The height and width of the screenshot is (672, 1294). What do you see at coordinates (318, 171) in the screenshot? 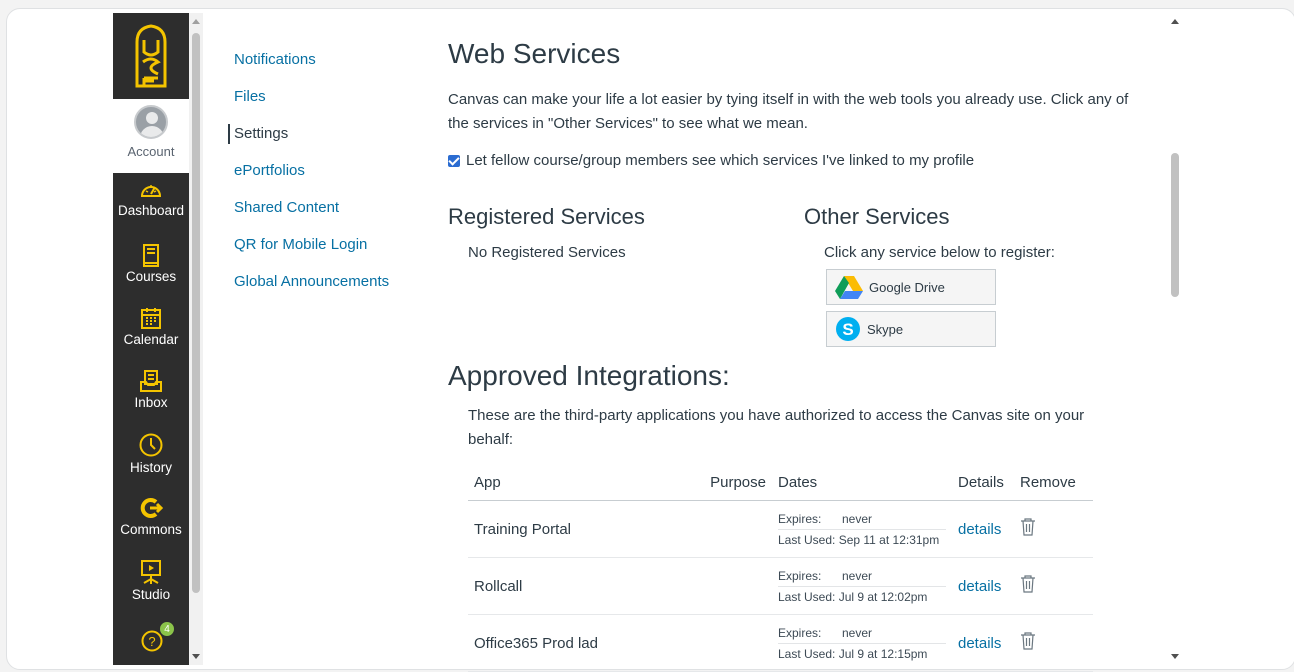
I see `section-nav-eportfolios: ePortfolios` at bounding box center [318, 171].